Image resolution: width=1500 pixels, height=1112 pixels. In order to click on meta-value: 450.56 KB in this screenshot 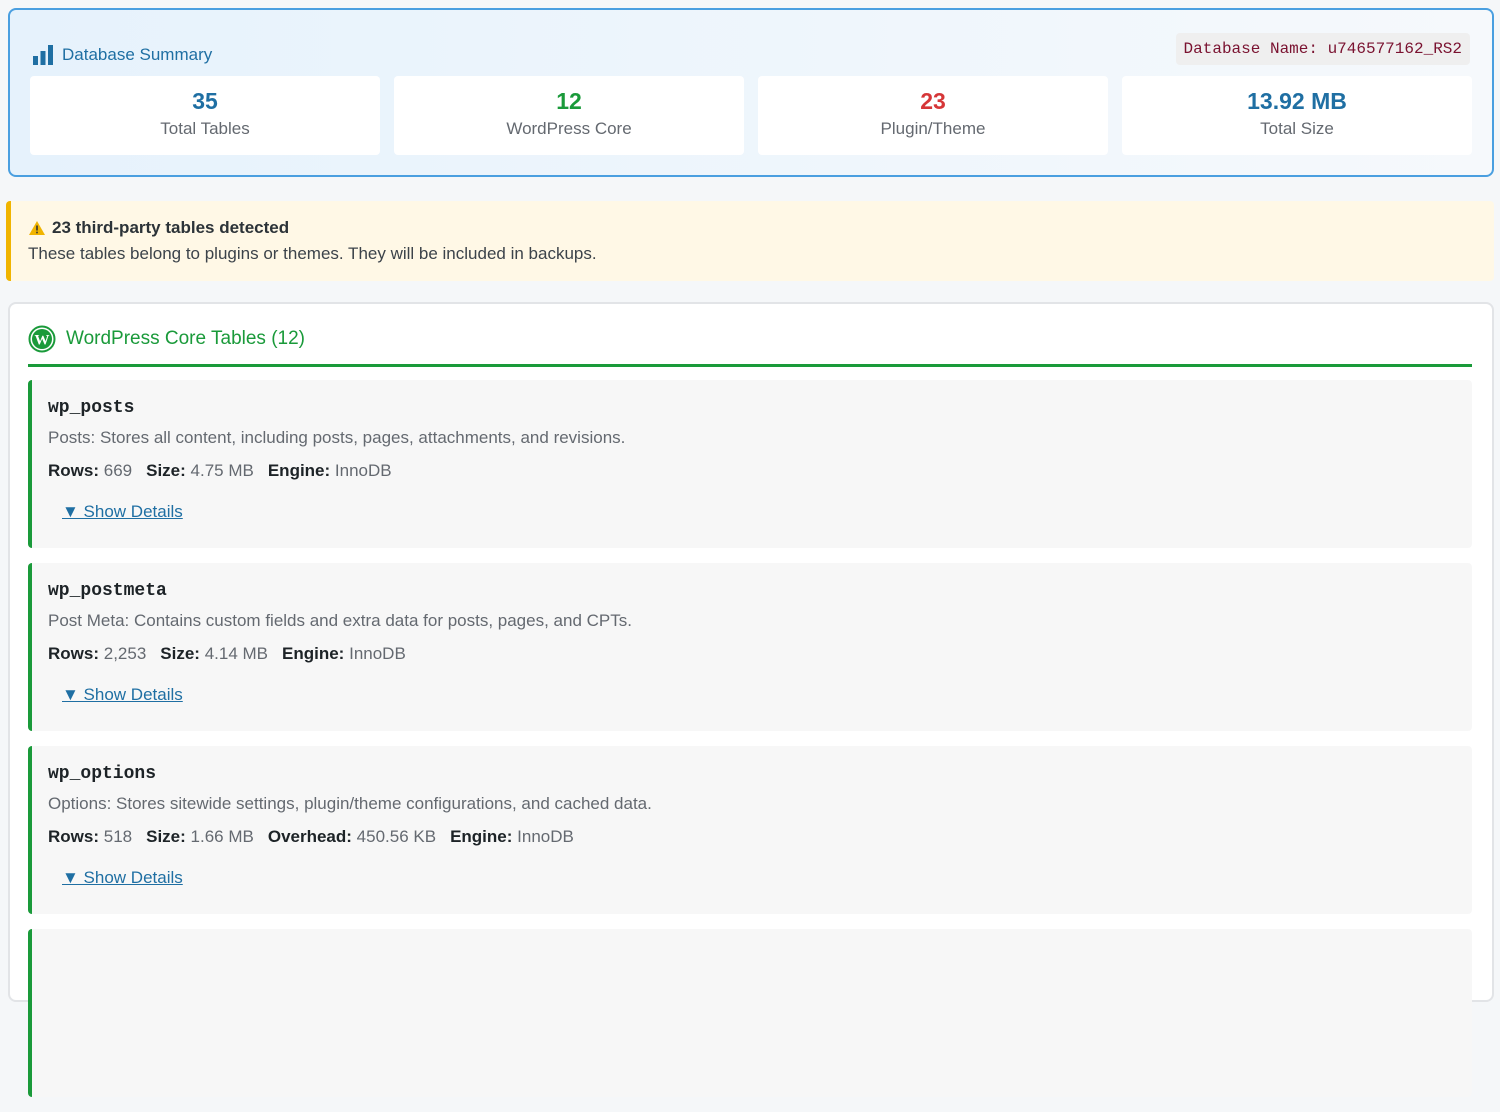, I will do `click(396, 836)`.